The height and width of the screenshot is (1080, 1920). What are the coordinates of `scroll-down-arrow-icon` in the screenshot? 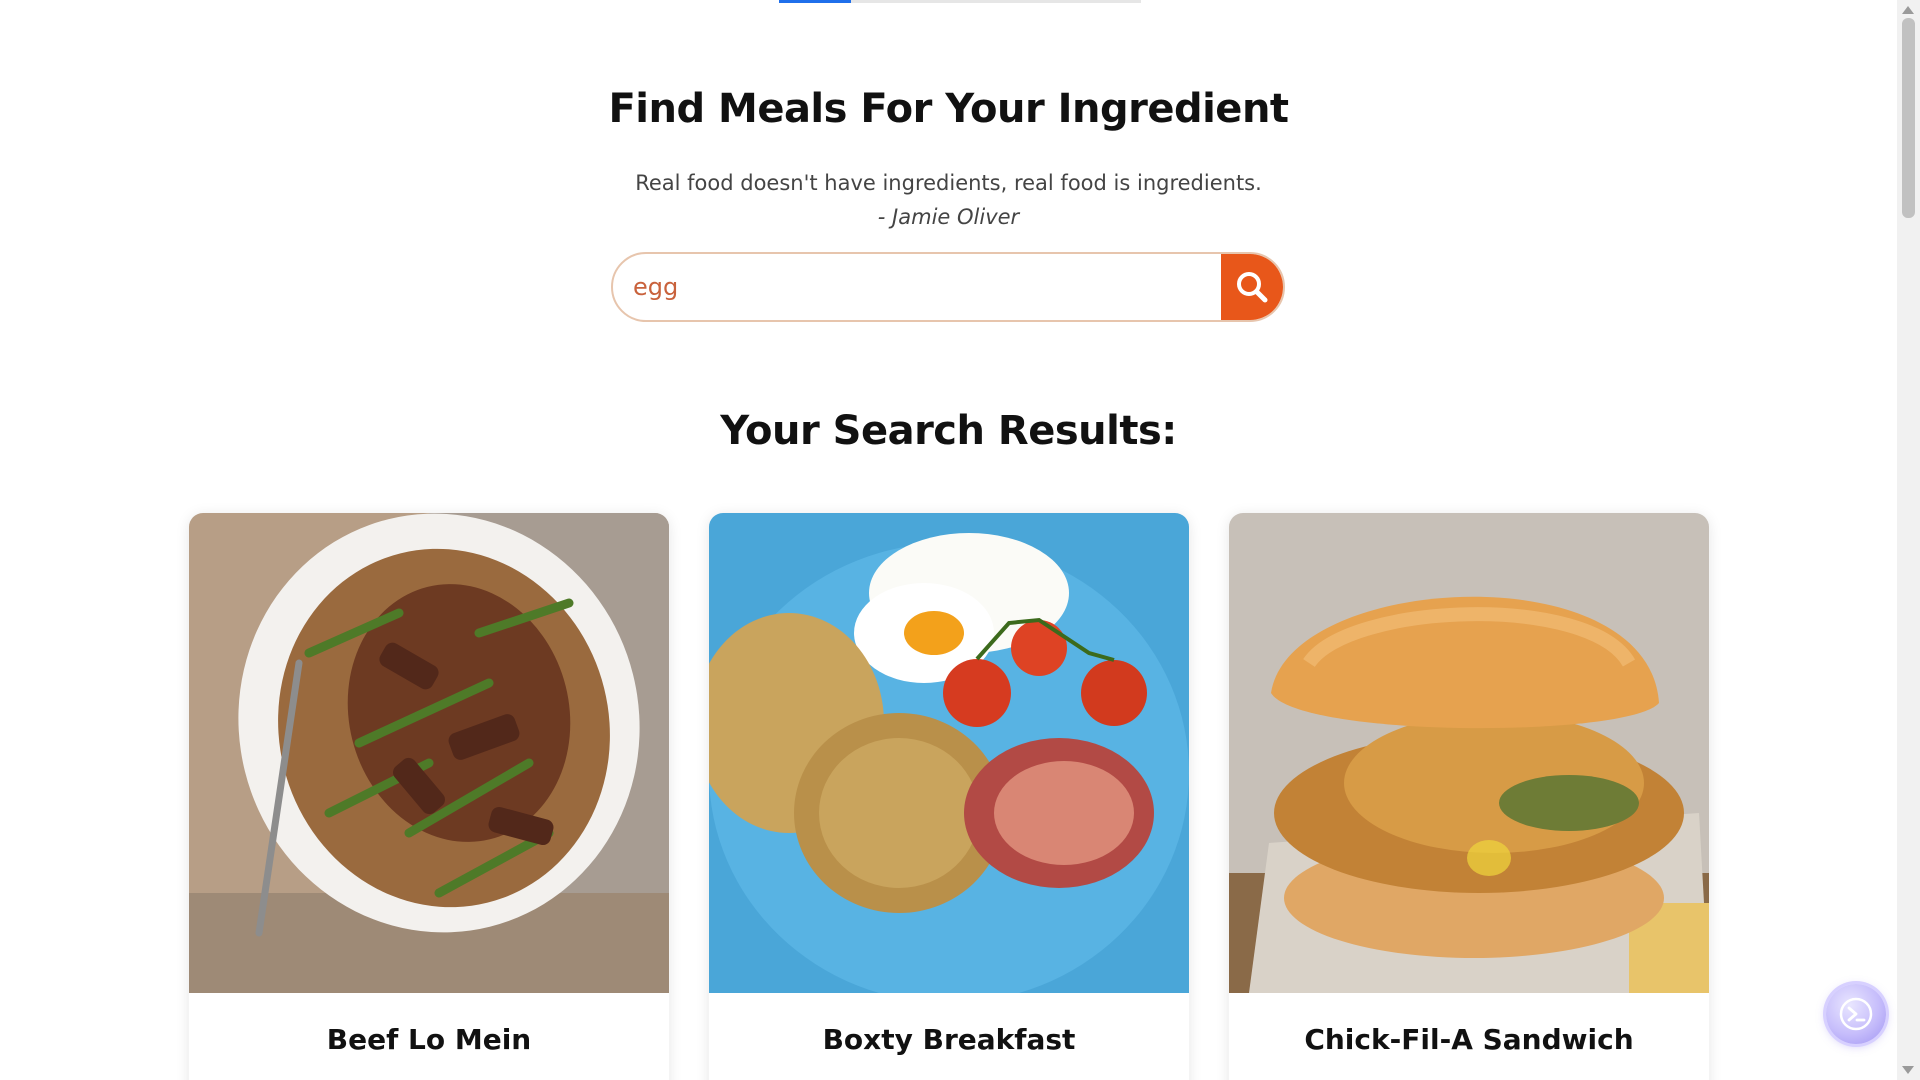 It's located at (1908, 1070).